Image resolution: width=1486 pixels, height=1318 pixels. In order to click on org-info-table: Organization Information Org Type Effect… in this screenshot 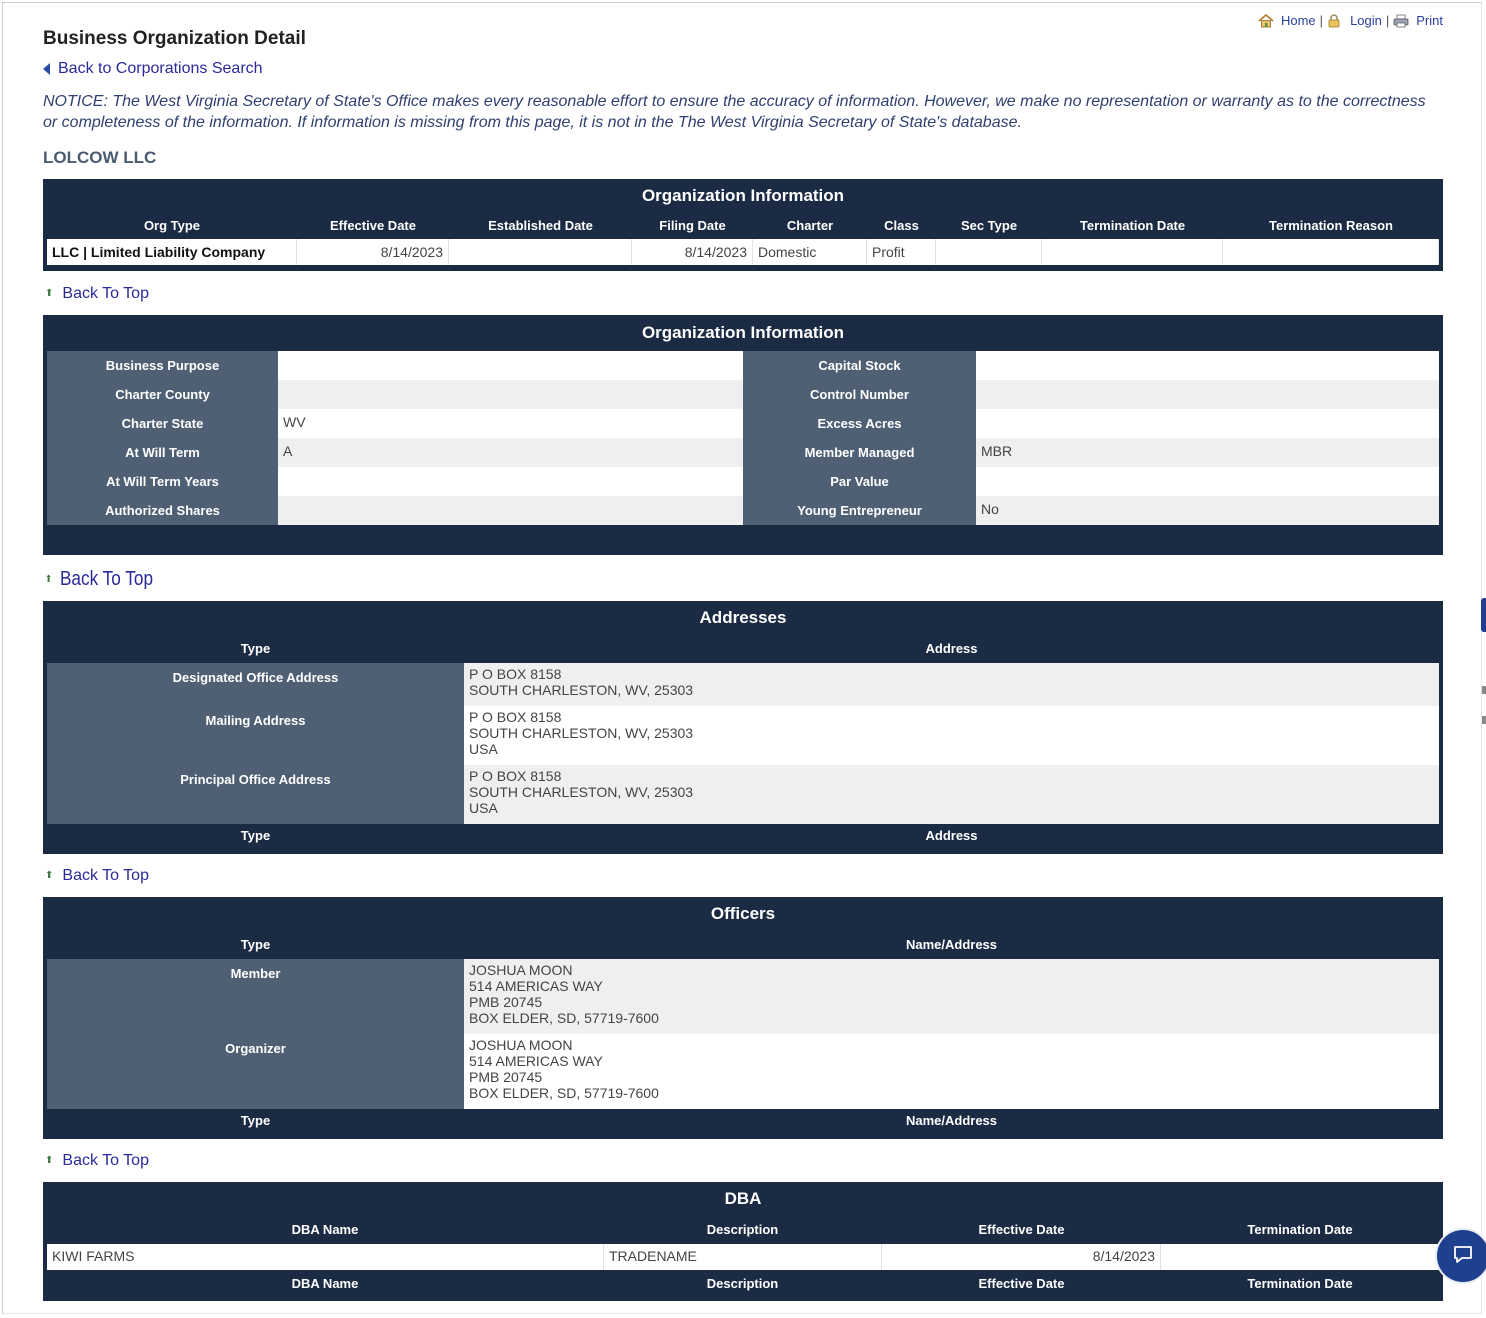, I will do `click(743, 225)`.